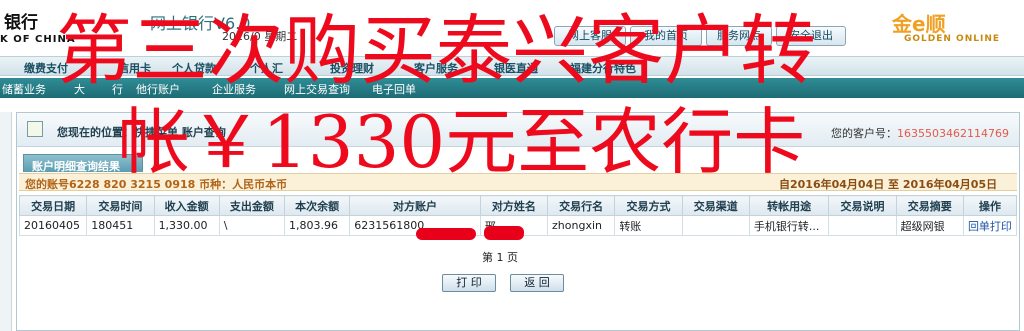  I want to click on bank-logo: 银行 K OF CHINA, so click(70, 26).